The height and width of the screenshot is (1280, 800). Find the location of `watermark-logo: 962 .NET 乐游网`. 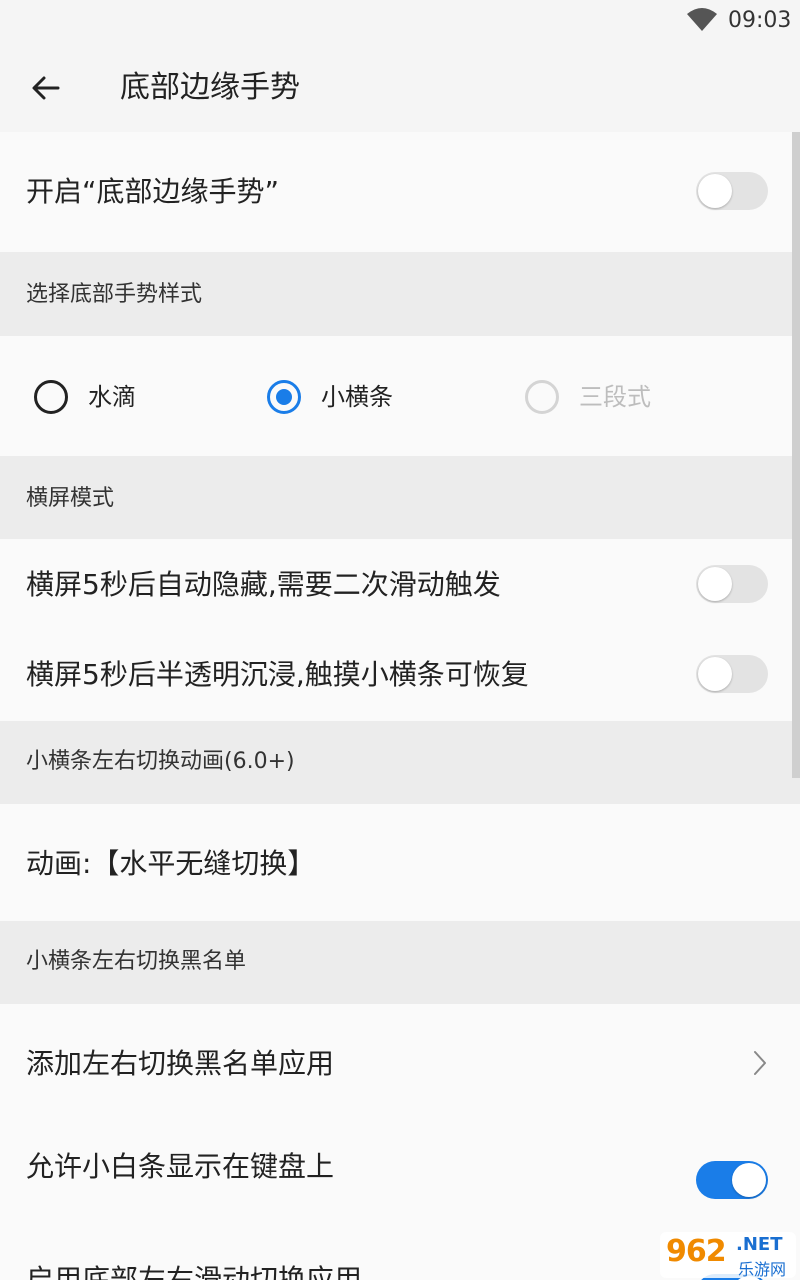

watermark-logo: 962 .NET 乐游网 is located at coordinates (728, 1255).